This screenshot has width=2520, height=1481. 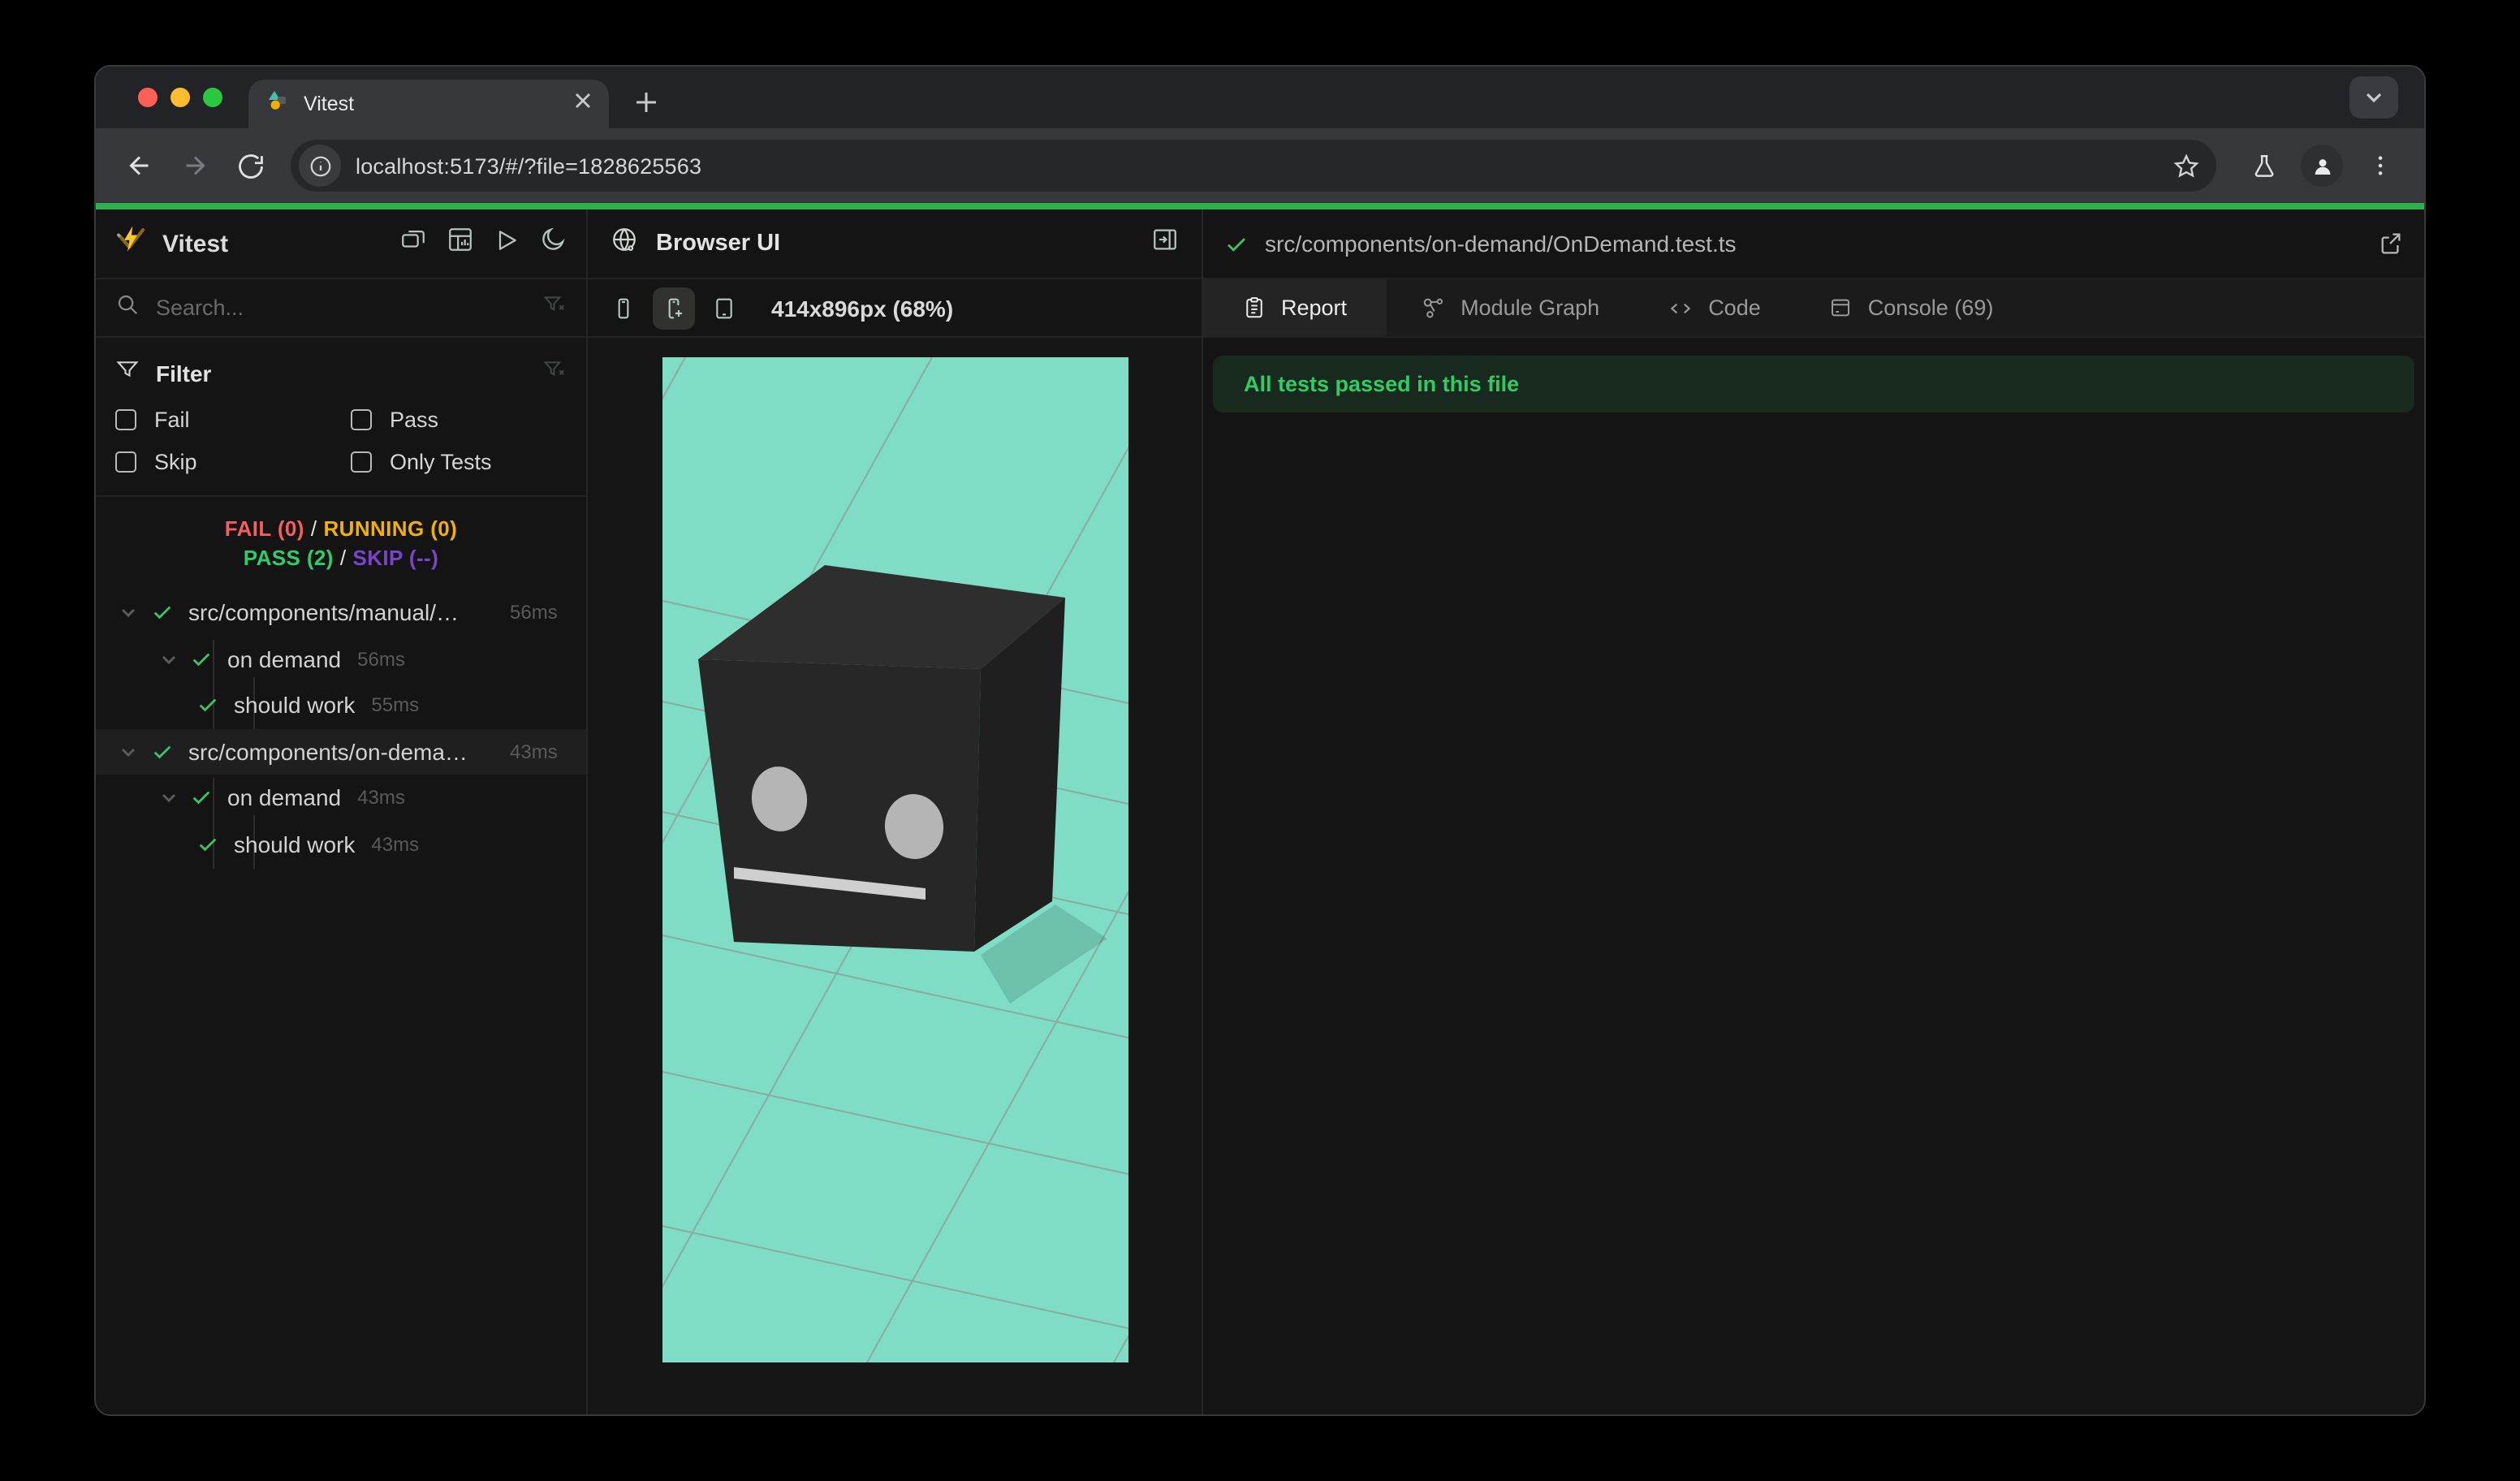 What do you see at coordinates (233, 462) in the screenshot?
I see `filter-checkbox-skip: Skip` at bounding box center [233, 462].